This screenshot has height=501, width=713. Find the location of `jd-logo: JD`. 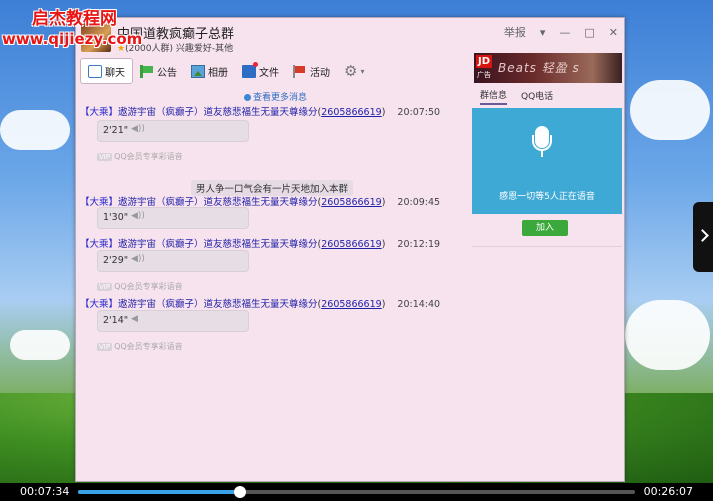

jd-logo: JD is located at coordinates (484, 61).